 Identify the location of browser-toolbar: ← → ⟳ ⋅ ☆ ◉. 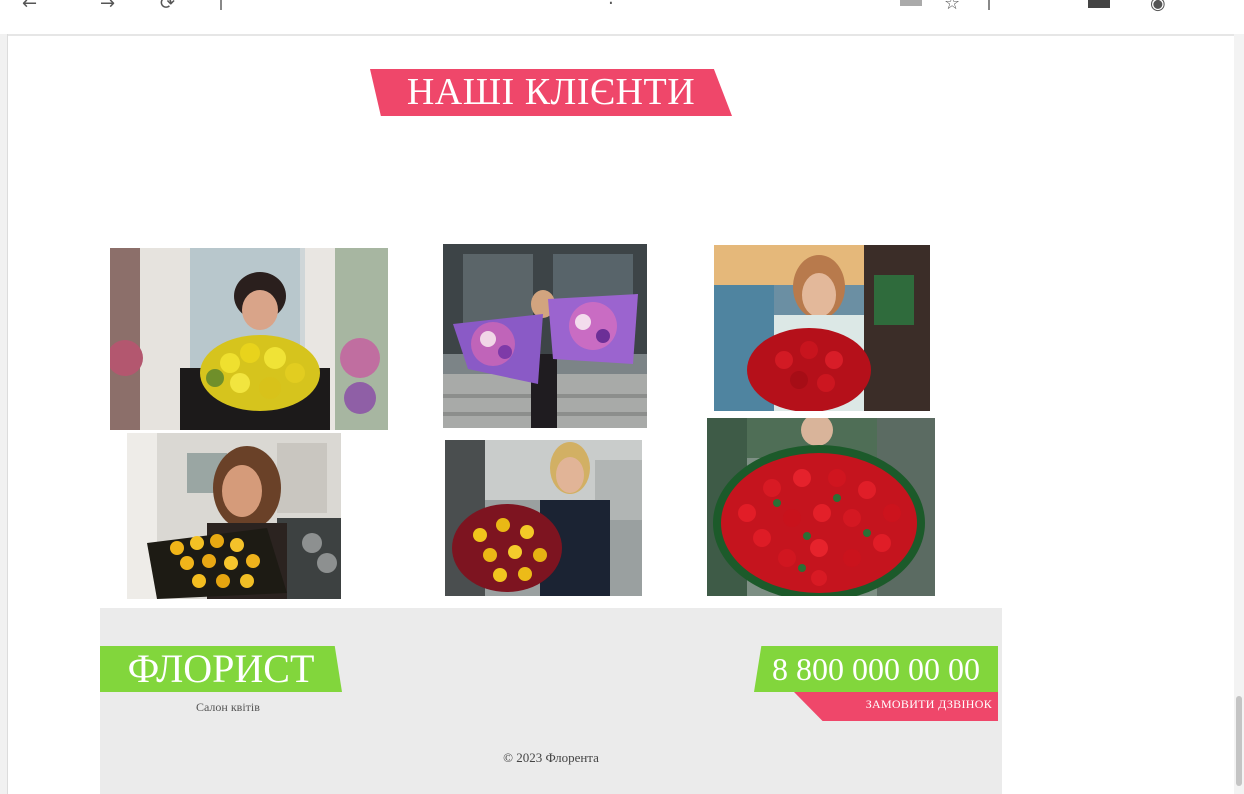
(622, 18).